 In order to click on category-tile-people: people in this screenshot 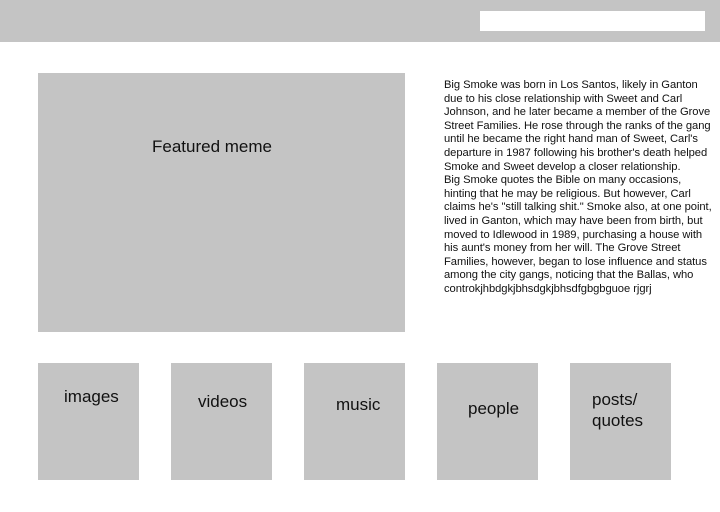, I will do `click(487, 421)`.